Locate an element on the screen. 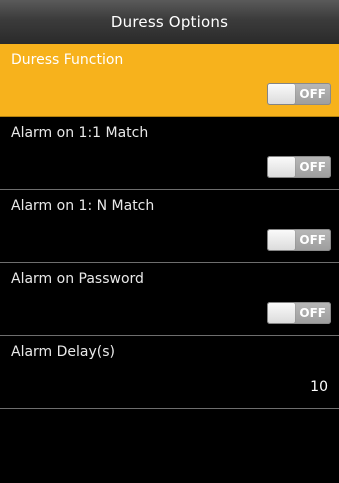 The width and height of the screenshot is (339, 483). alarm-delay-value: 10 is located at coordinates (319, 387).